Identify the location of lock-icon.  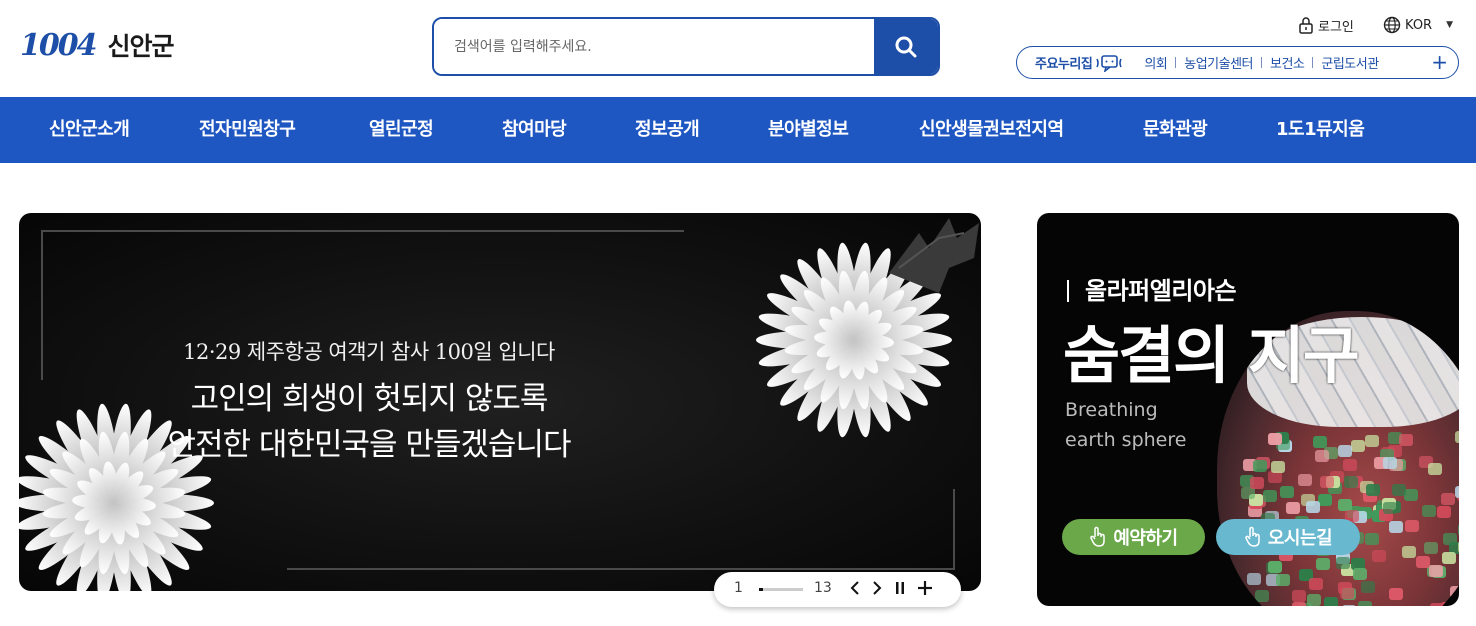
(1306, 25).